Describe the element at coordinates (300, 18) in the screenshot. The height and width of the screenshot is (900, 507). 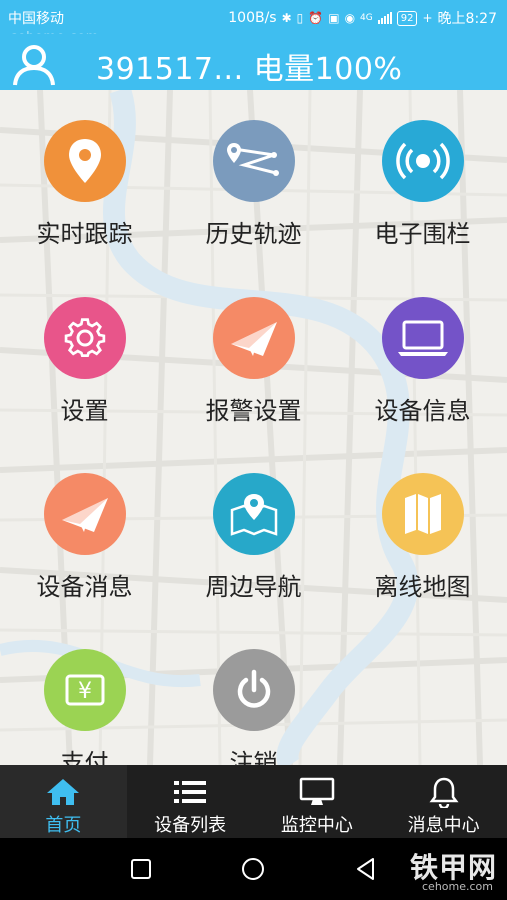
I see `vibrate-icon: ▯` at that location.